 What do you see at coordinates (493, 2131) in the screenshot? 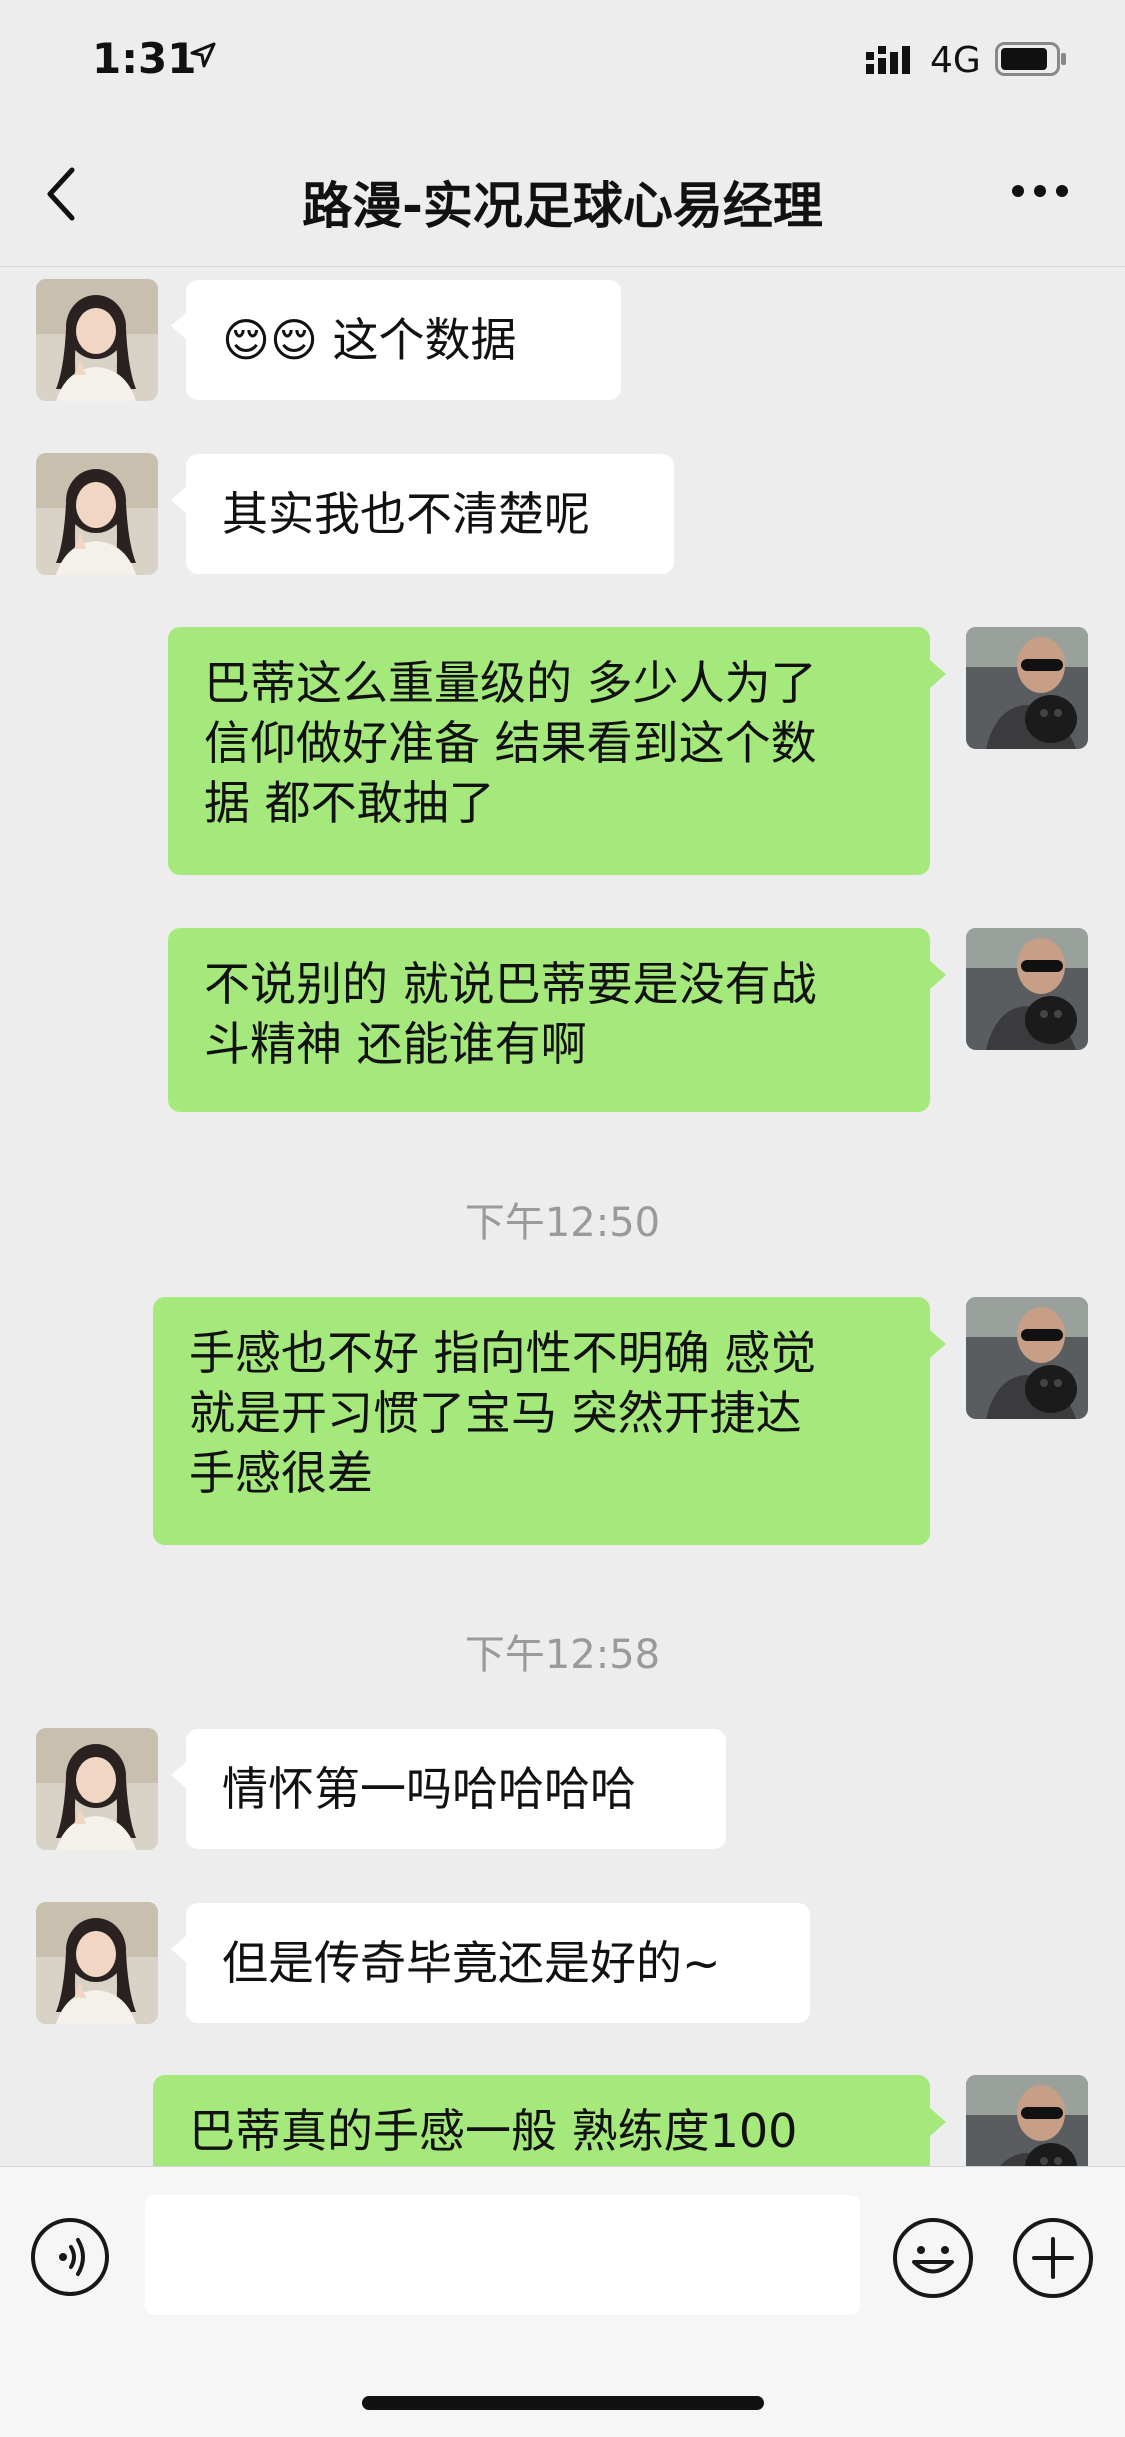
I see `message-text-line: 巴蒂真的手感一般 熟练度100` at bounding box center [493, 2131].